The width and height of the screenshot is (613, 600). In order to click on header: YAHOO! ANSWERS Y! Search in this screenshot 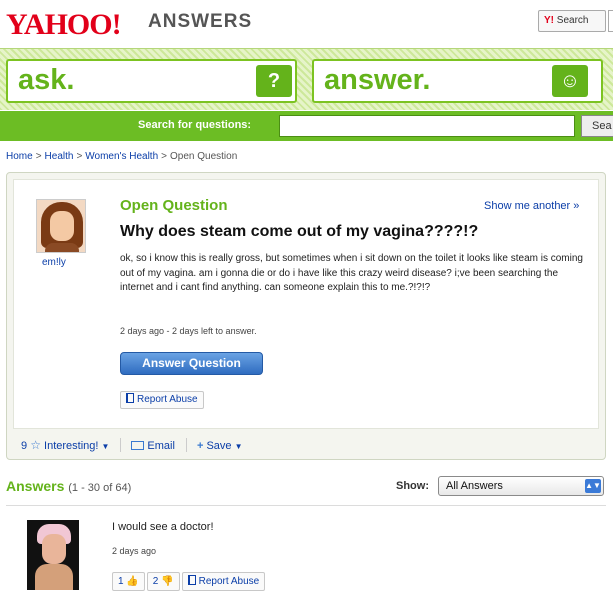, I will do `click(306, 23)`.